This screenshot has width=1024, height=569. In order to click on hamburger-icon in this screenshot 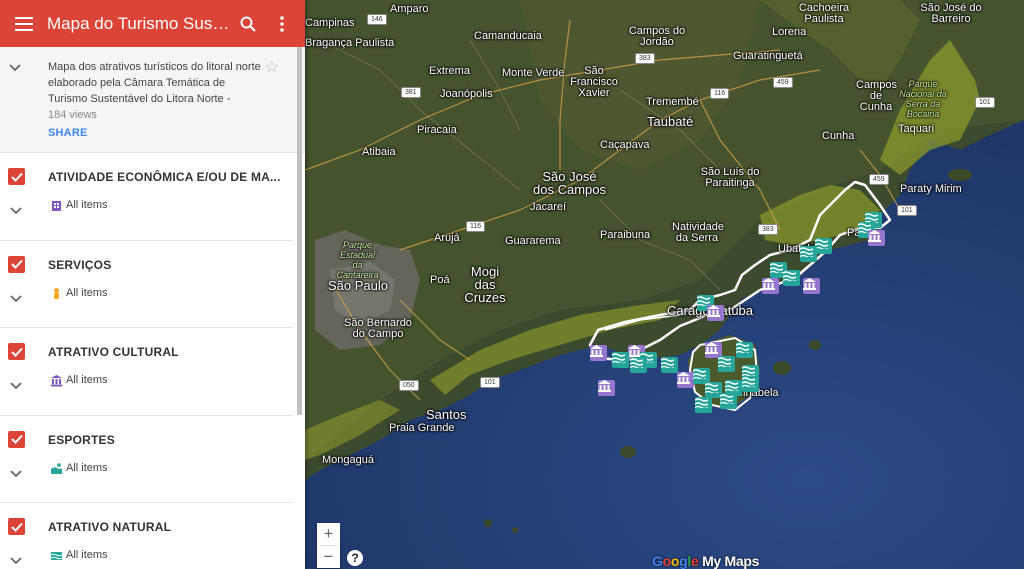, I will do `click(23, 23)`.